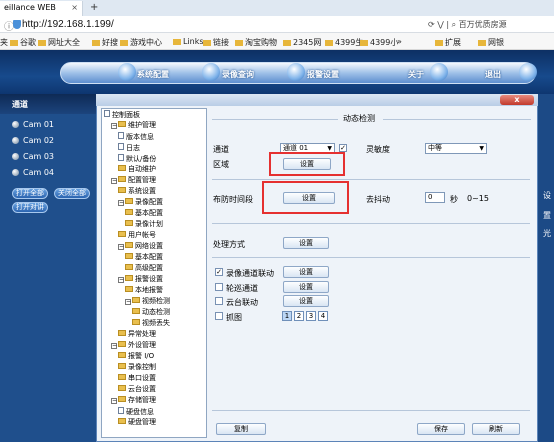 Image resolution: width=554 pixels, height=442 pixels. I want to click on new-tab-button: +, so click(94, 7).